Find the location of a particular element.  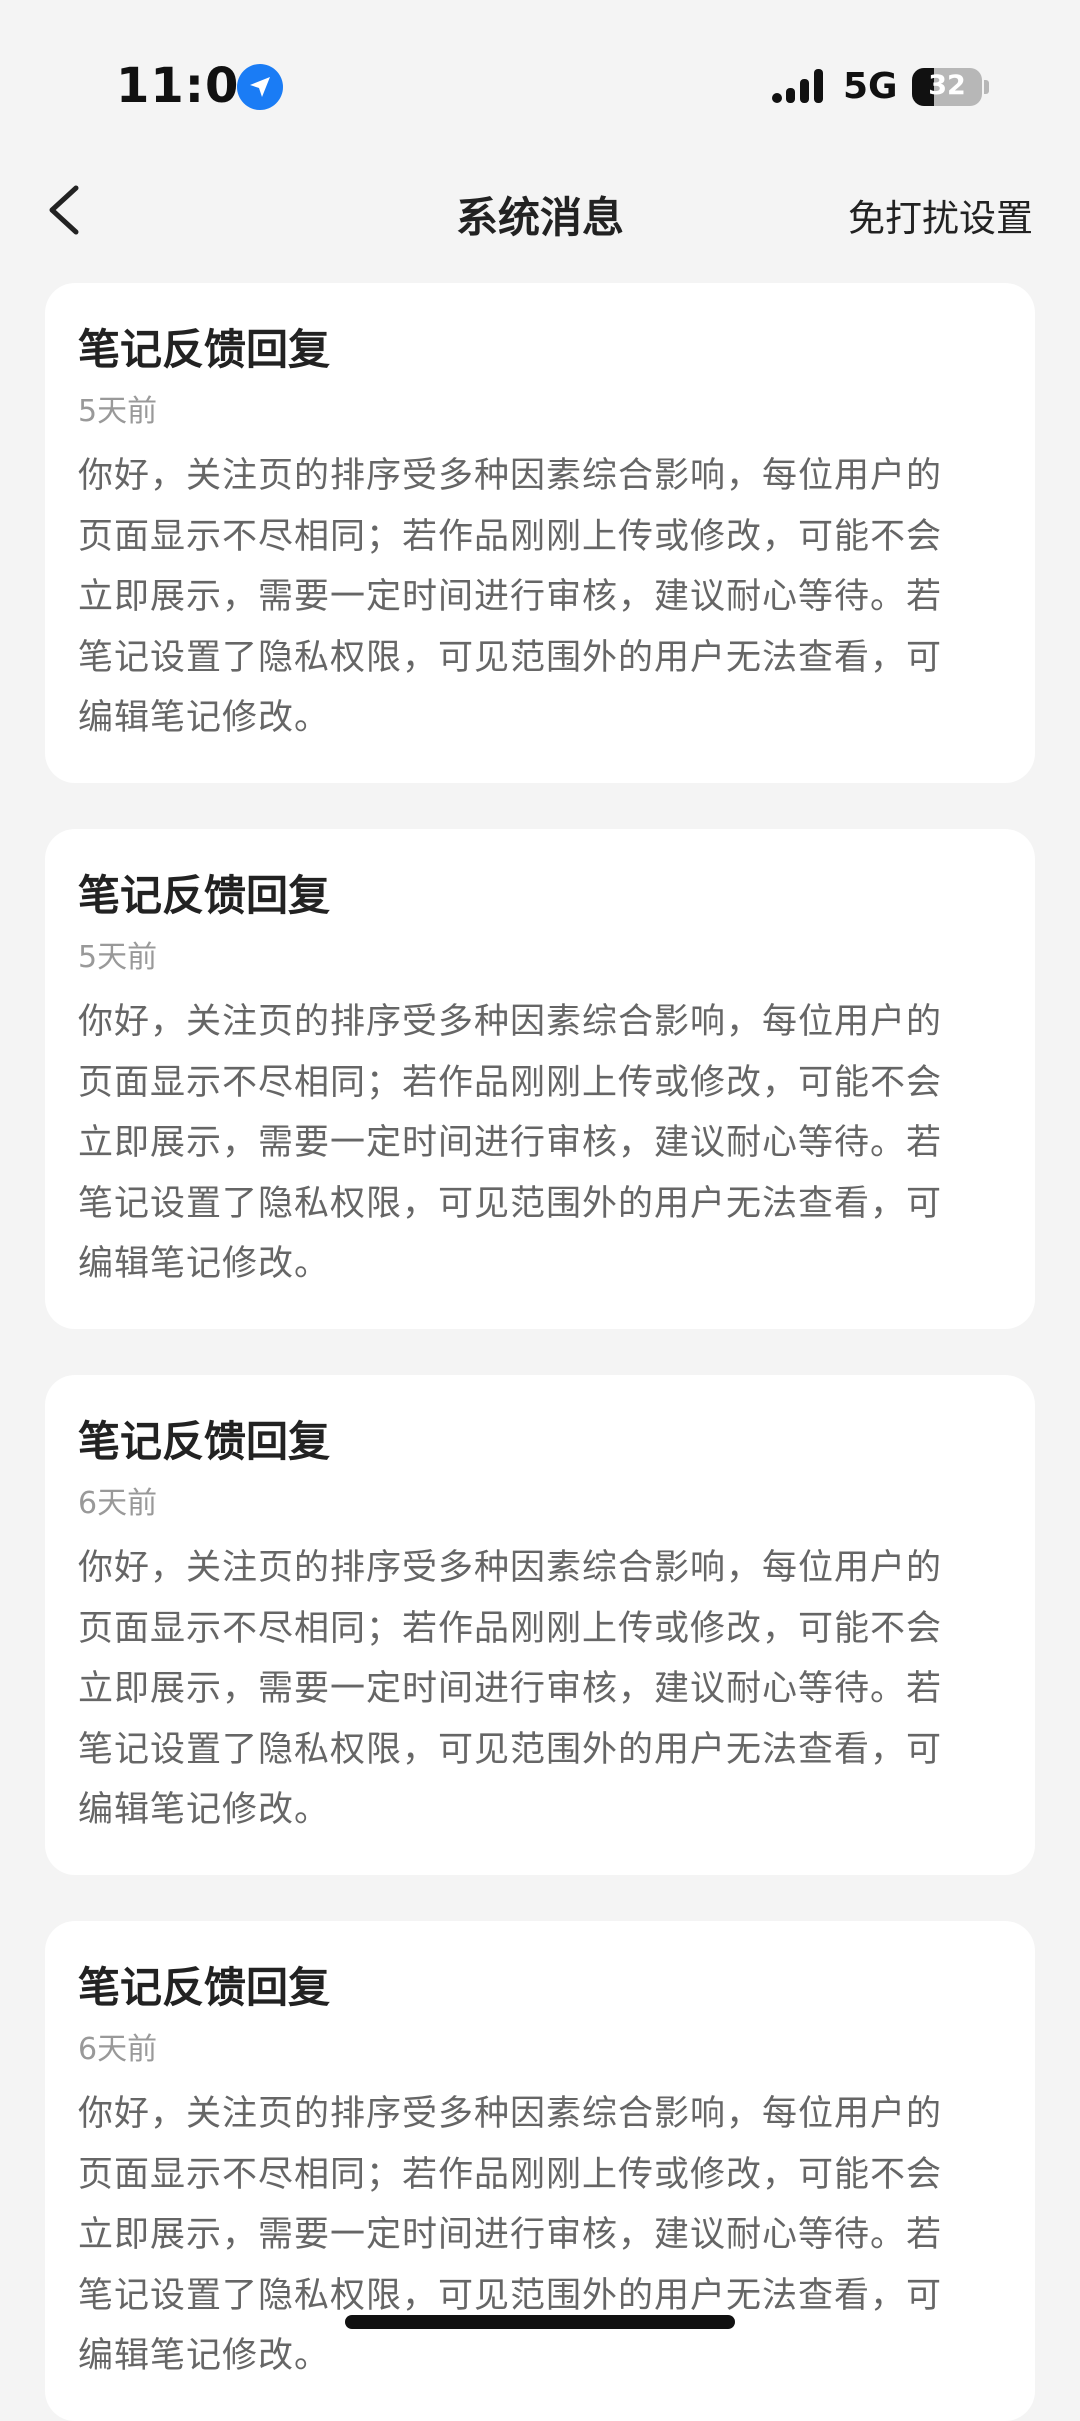

battery-level: 32 is located at coordinates (947, 85).